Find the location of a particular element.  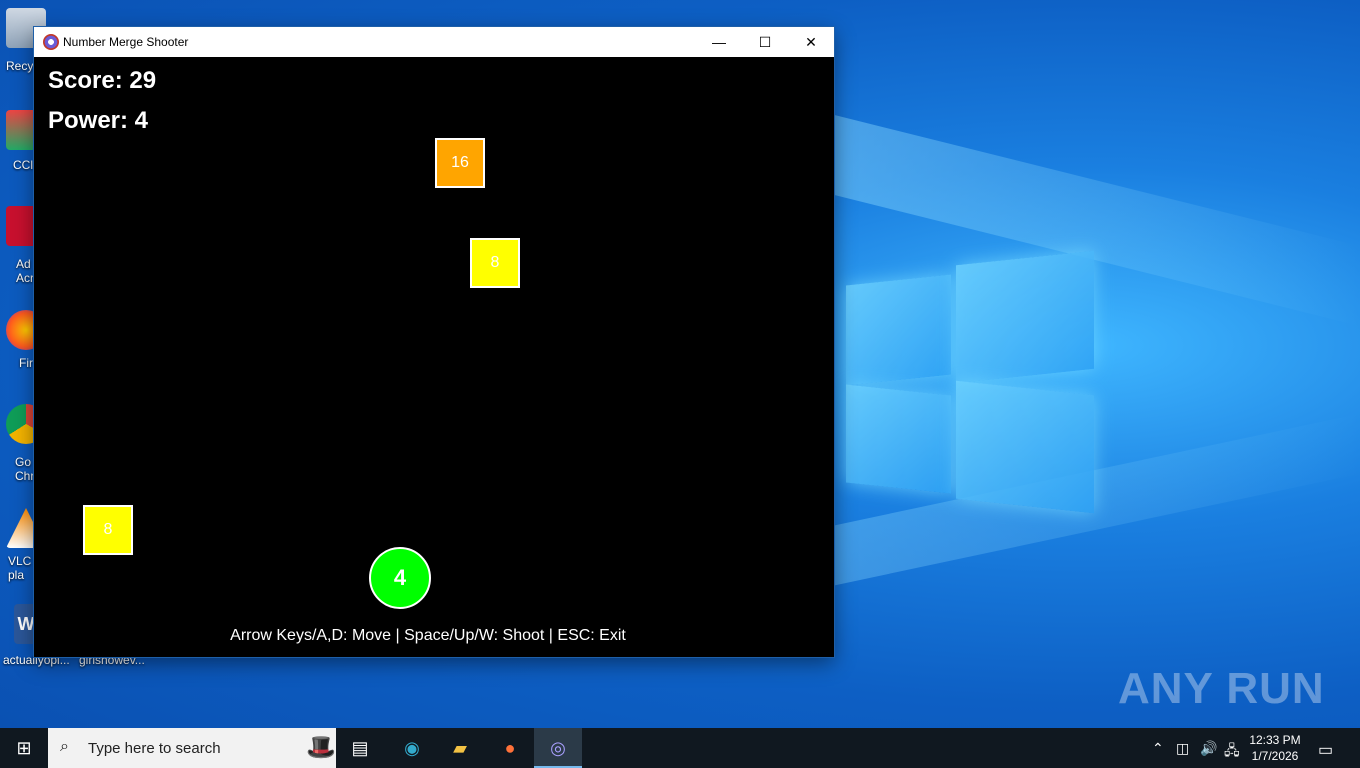

clock-date: 1/7/2026 is located at coordinates (1275, 756).